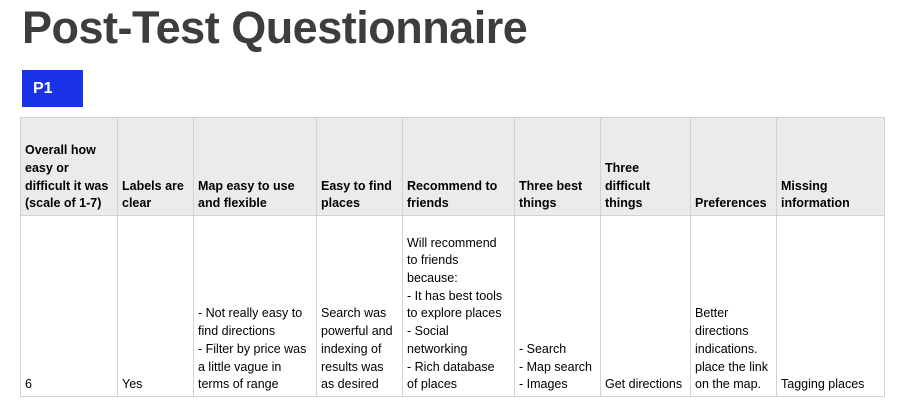 The image size is (900, 416). Describe the element at coordinates (557, 306) in the screenshot. I see `cell-three-best: - Search - Map search - Images` at that location.